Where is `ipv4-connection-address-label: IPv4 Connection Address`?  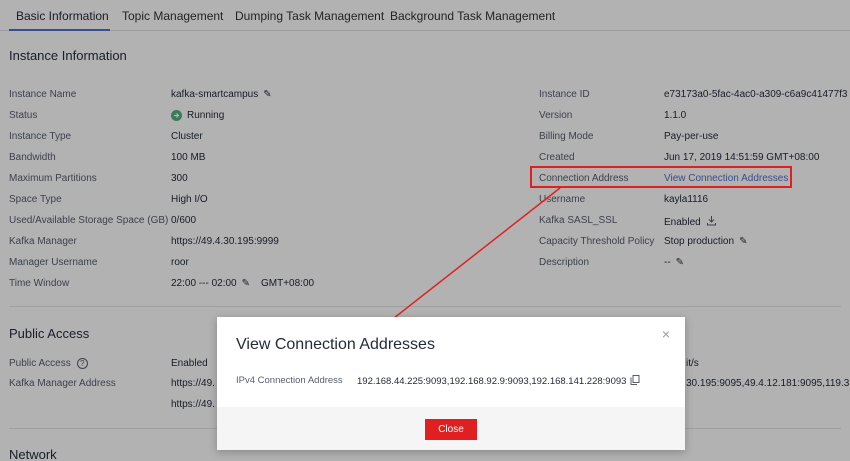 ipv4-connection-address-label: IPv4 Connection Address is located at coordinates (289, 380).